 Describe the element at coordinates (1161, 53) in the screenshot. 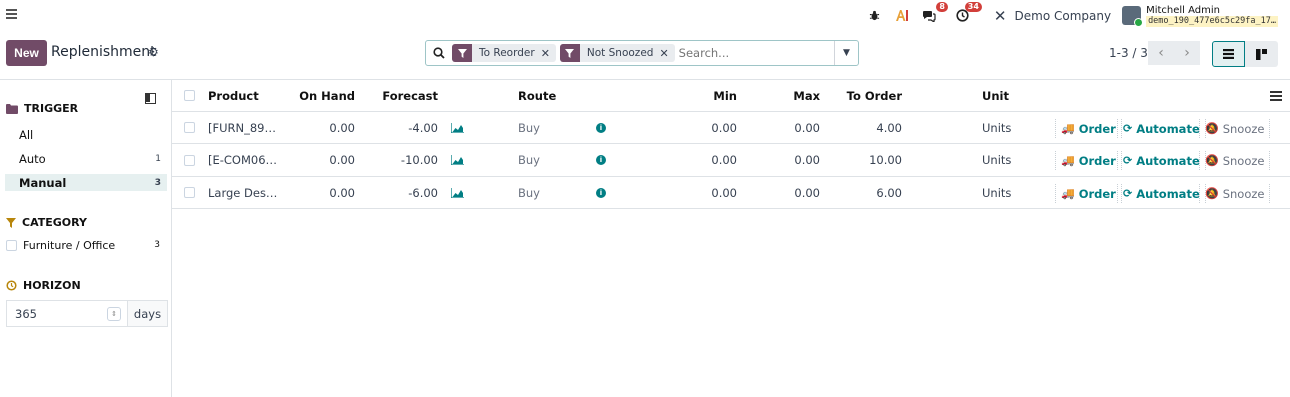

I see `pager-previous-button: ‹` at that location.